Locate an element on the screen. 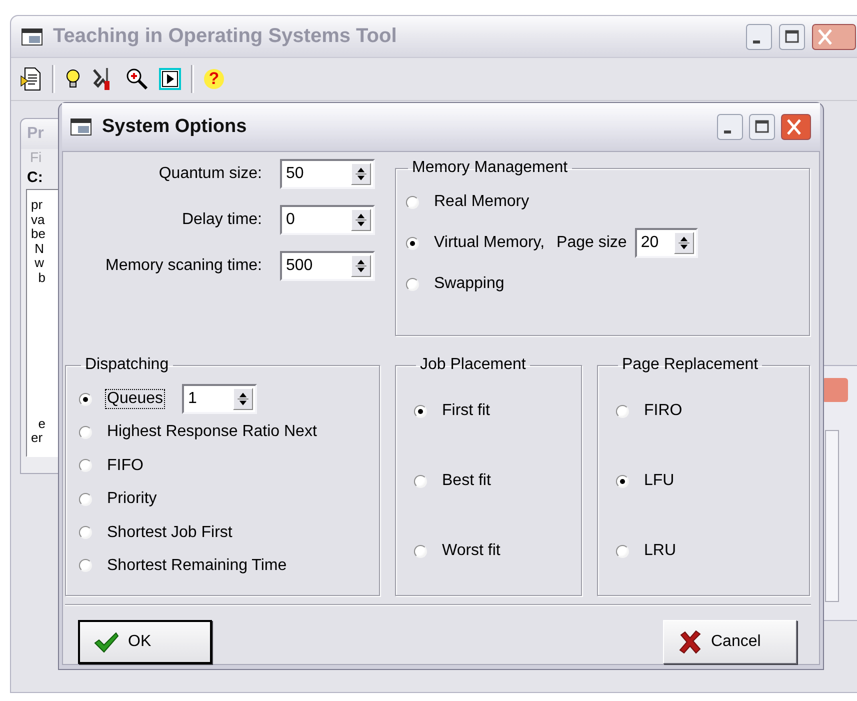  list-line: b is located at coordinates (41, 278).